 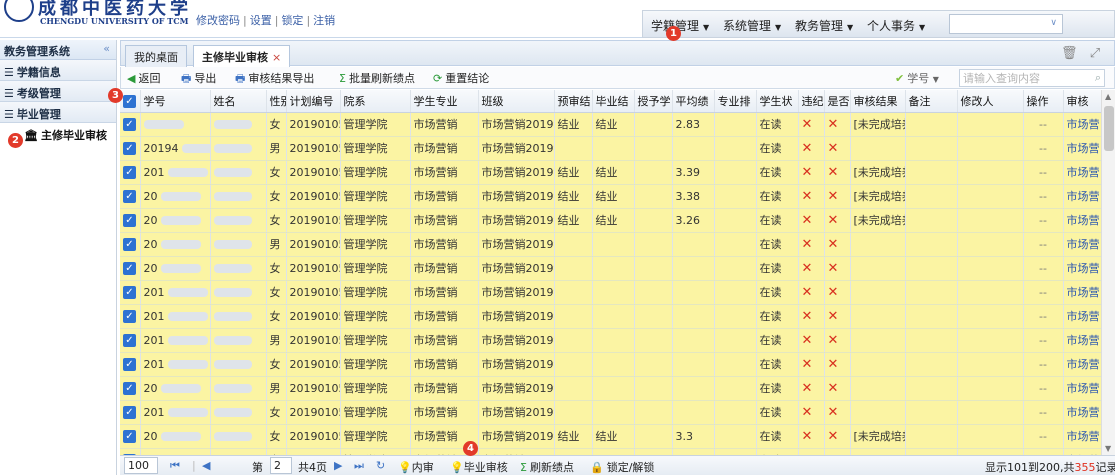 What do you see at coordinates (130, 101) in the screenshot?
I see `select-all-checkbox: ✓` at bounding box center [130, 101].